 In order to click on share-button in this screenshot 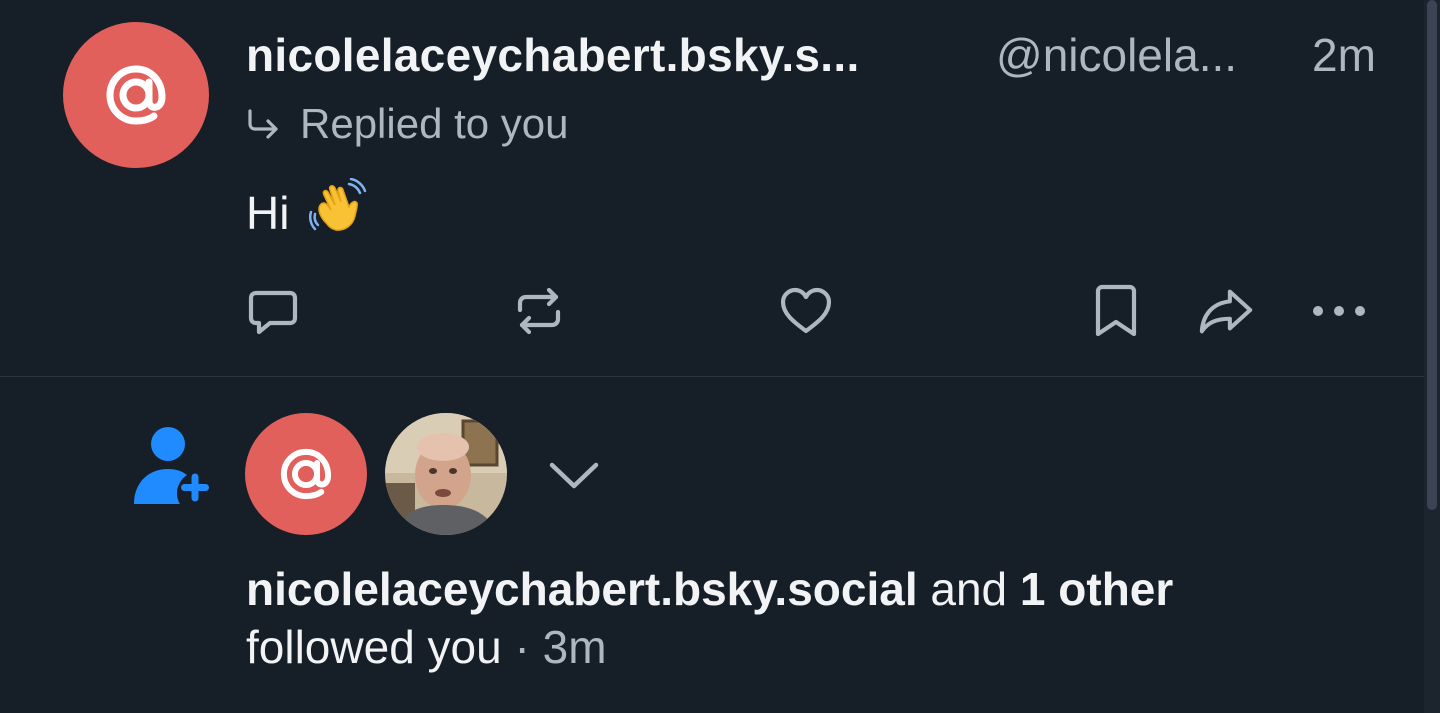, I will do `click(1226, 311)`.